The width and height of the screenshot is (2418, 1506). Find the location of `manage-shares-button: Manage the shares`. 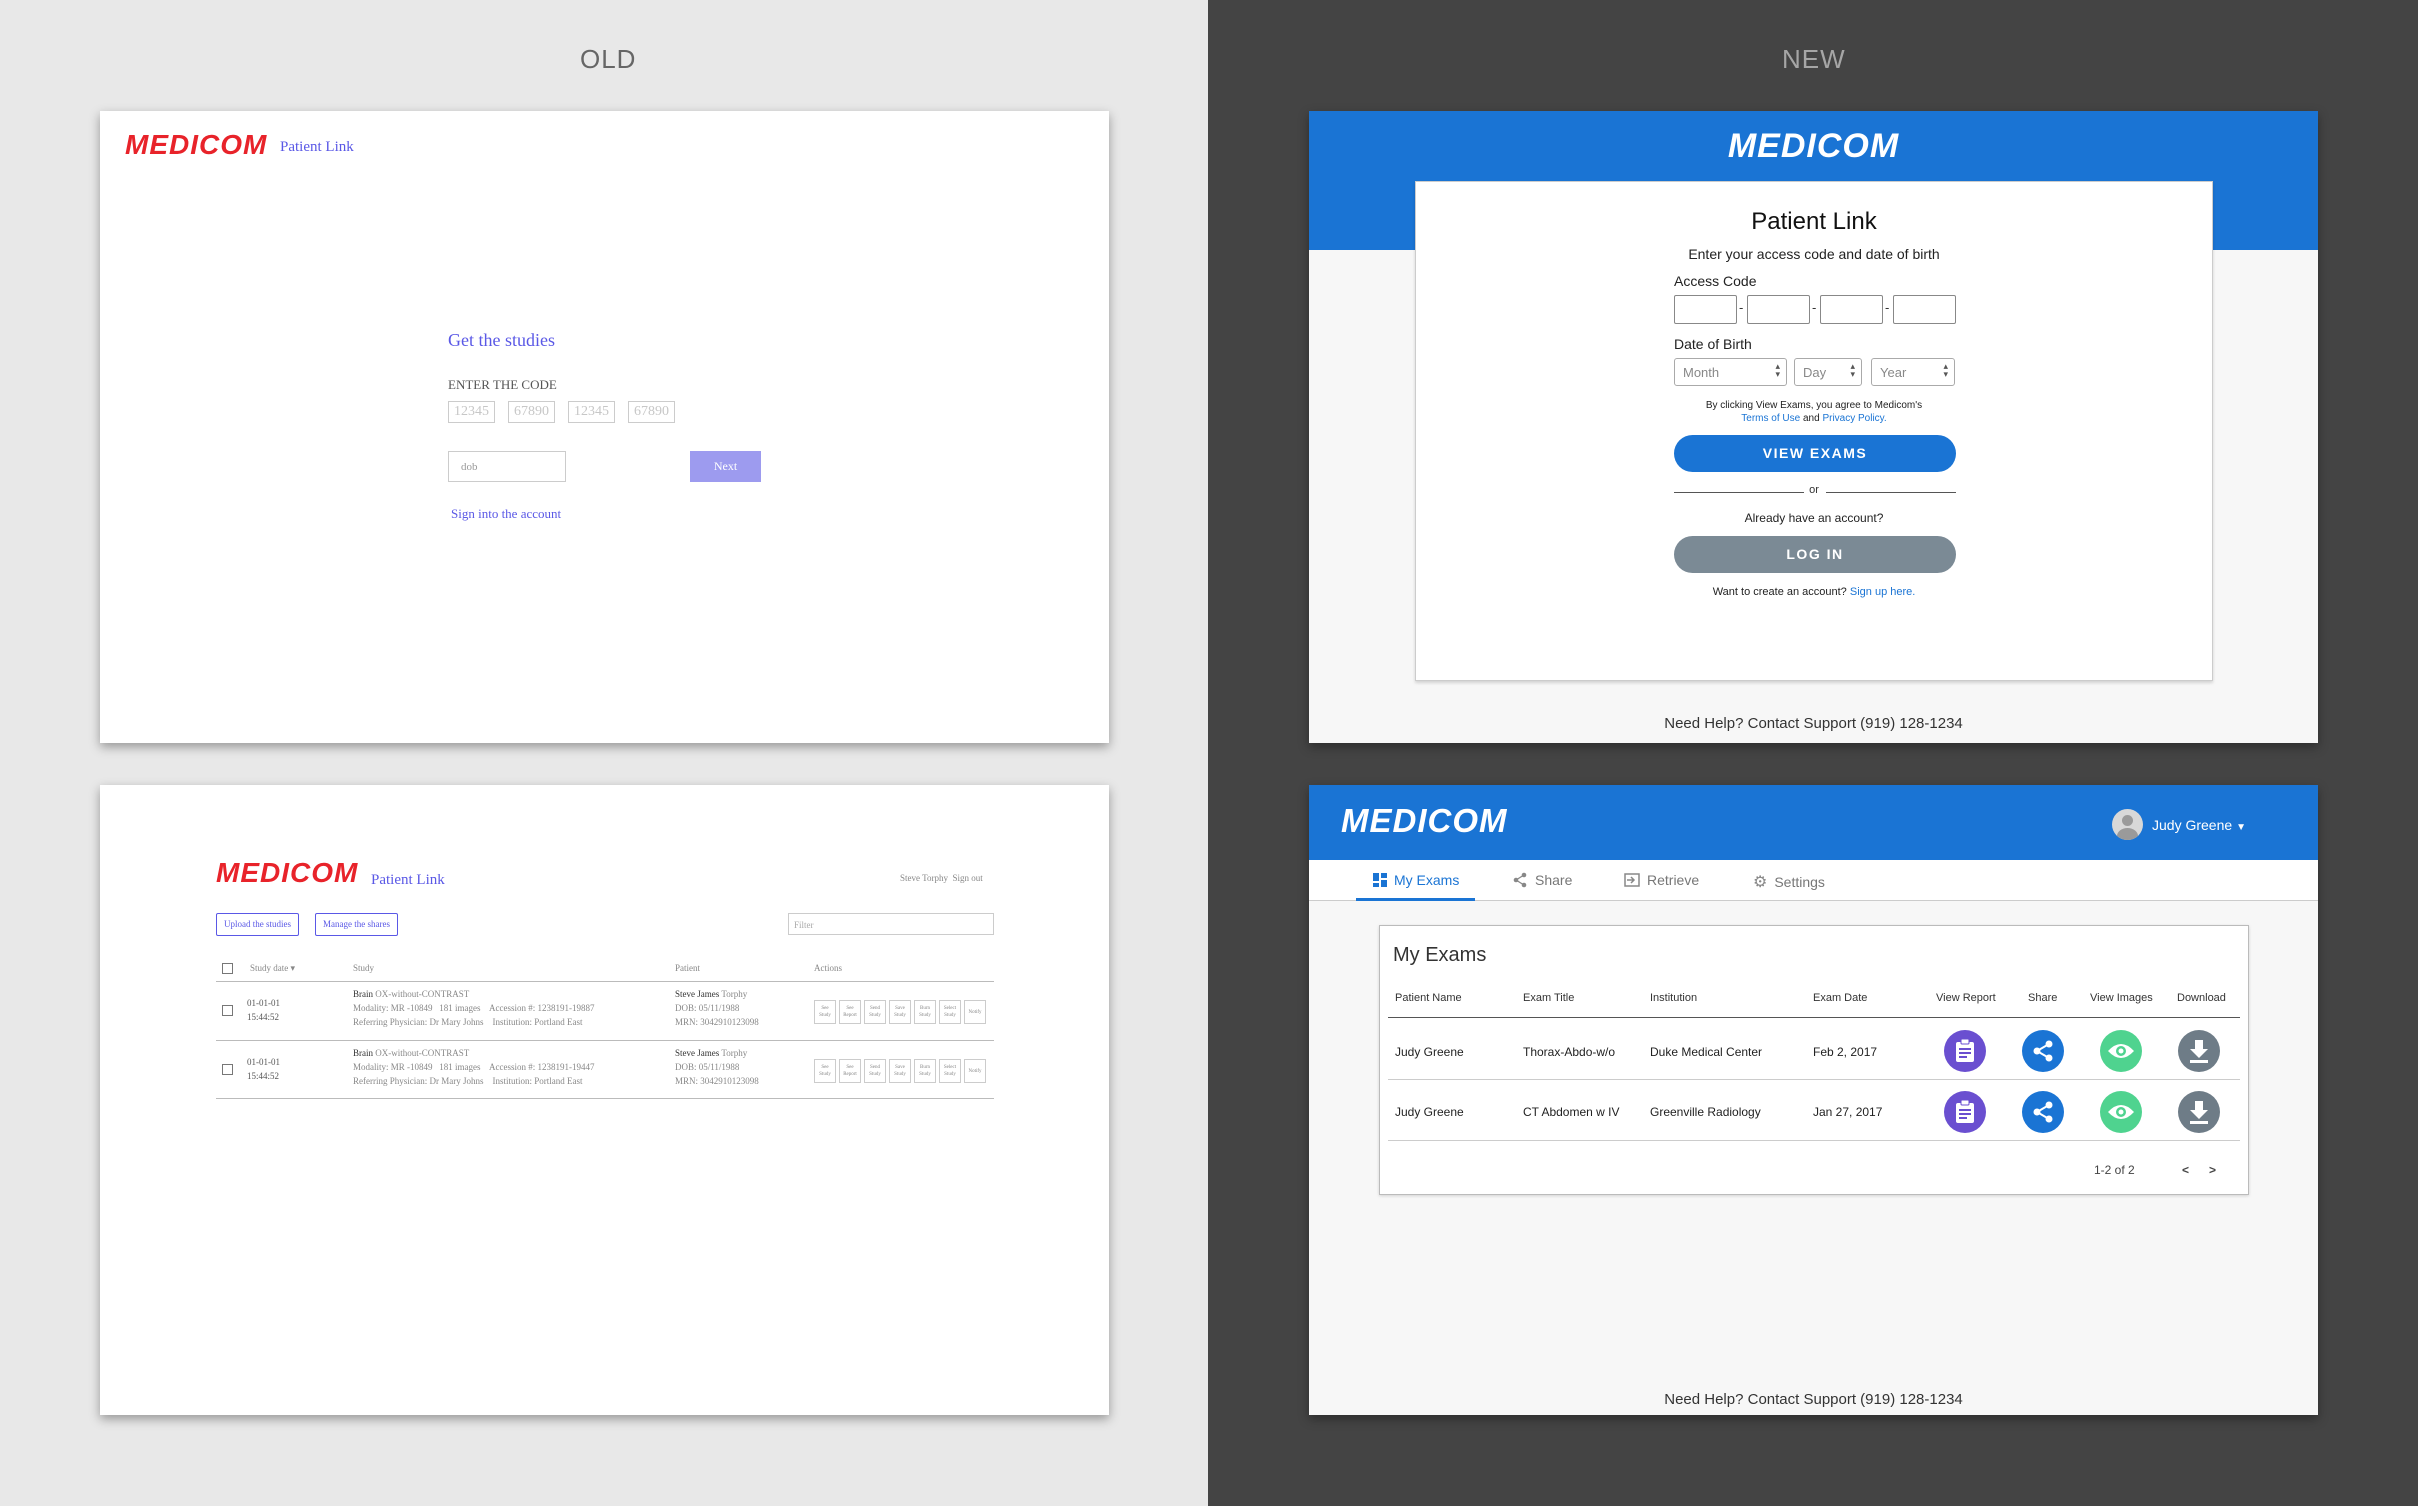

manage-shares-button: Manage the shares is located at coordinates (356, 924).